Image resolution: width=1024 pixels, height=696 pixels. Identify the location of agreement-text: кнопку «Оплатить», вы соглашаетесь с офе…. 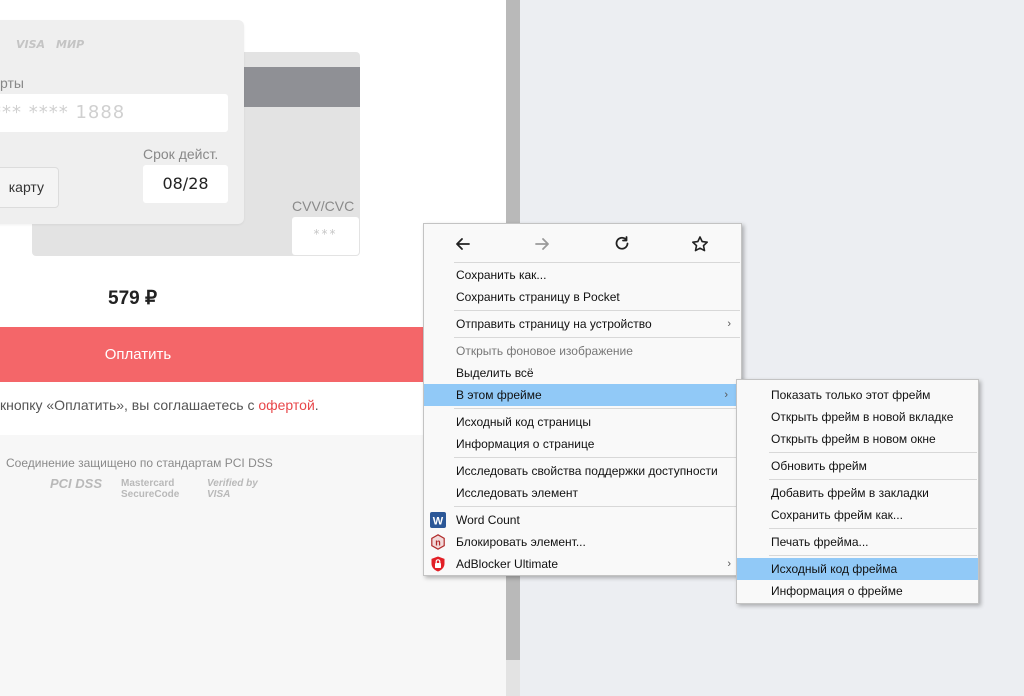
(159, 405).